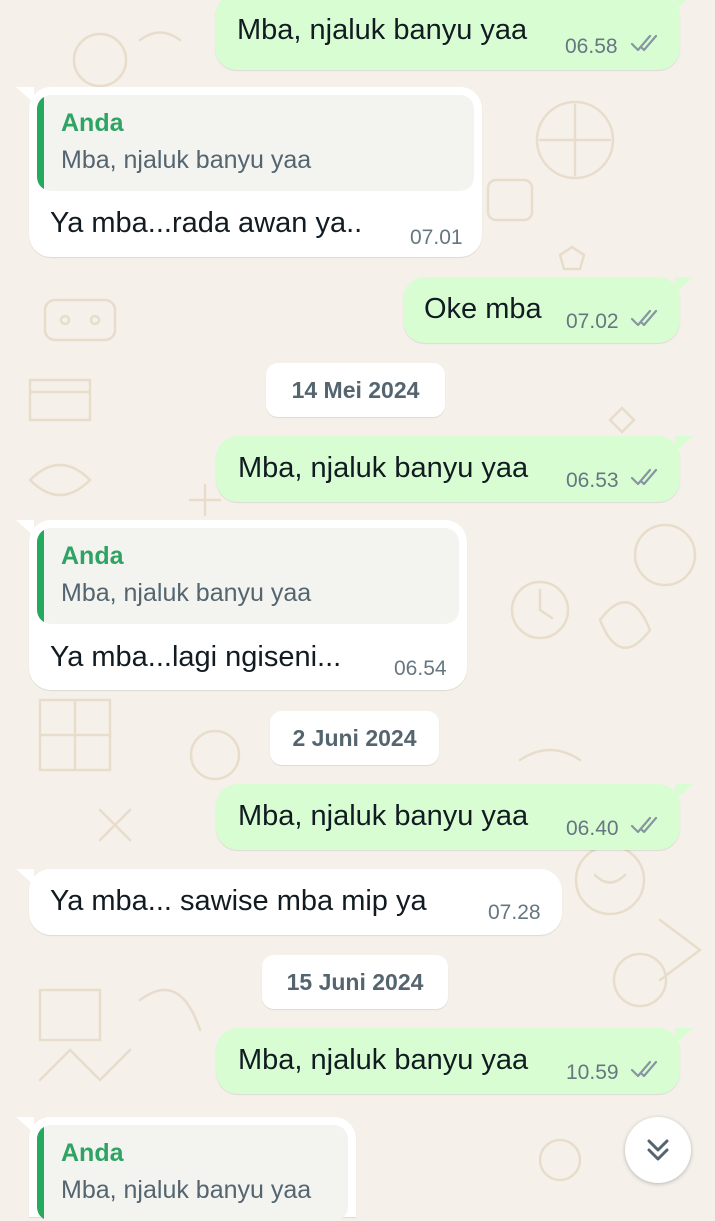 The height and width of the screenshot is (1221, 715). I want to click on outgoing-message: Mba, njaluk banyu yaa 10.59, so click(454, 1061).